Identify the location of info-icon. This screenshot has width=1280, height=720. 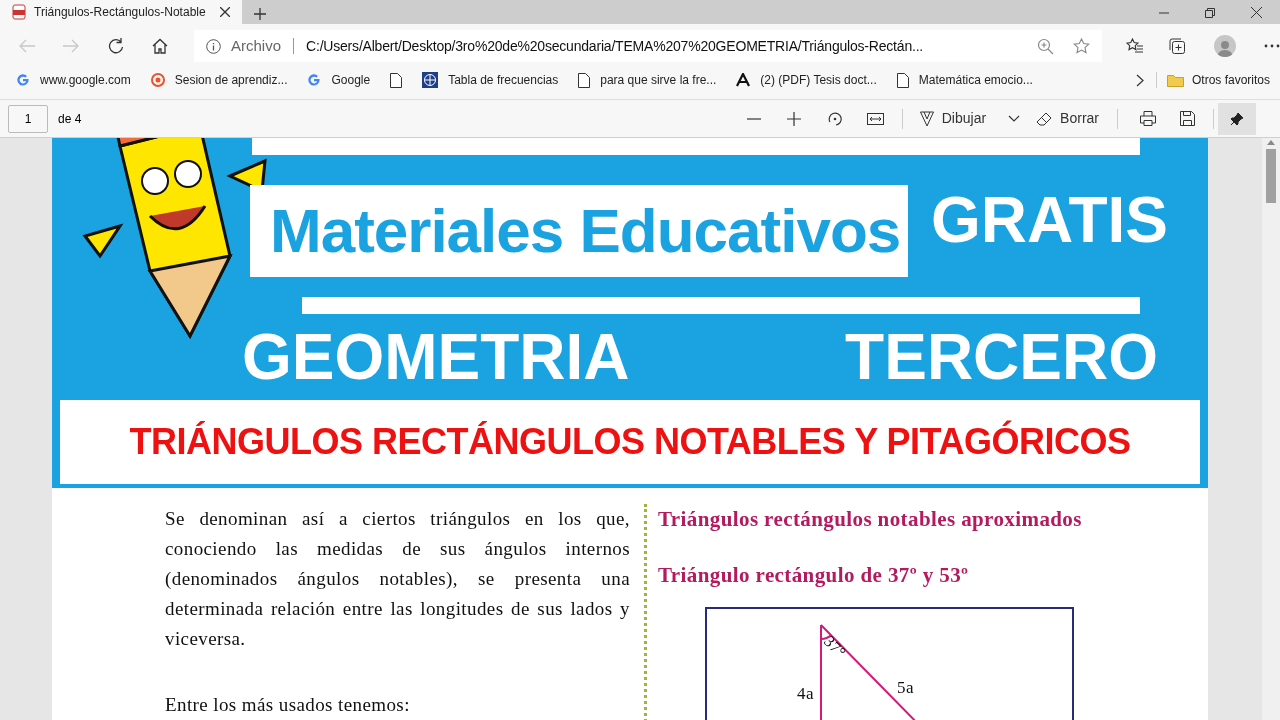
(213, 46).